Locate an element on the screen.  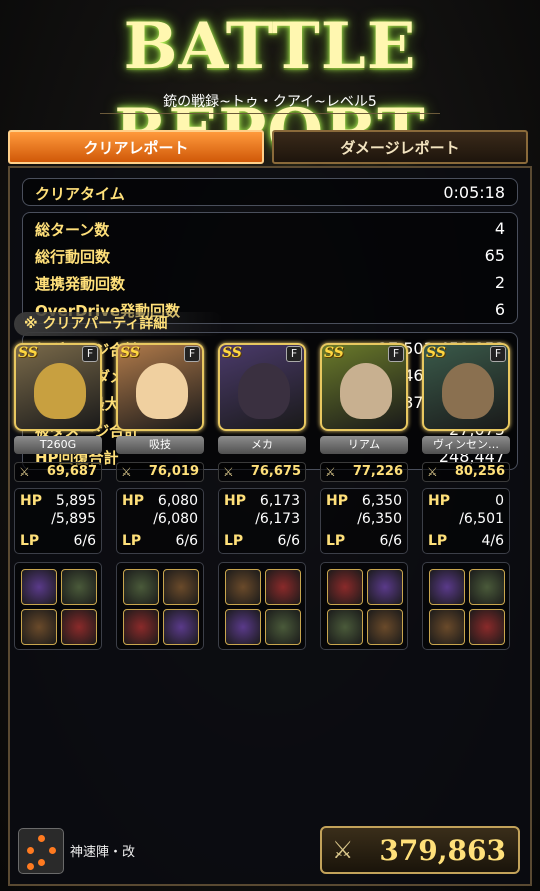
character-stats: HP 6,350/6,350 LP 6/6 is located at coordinates (364, 521).